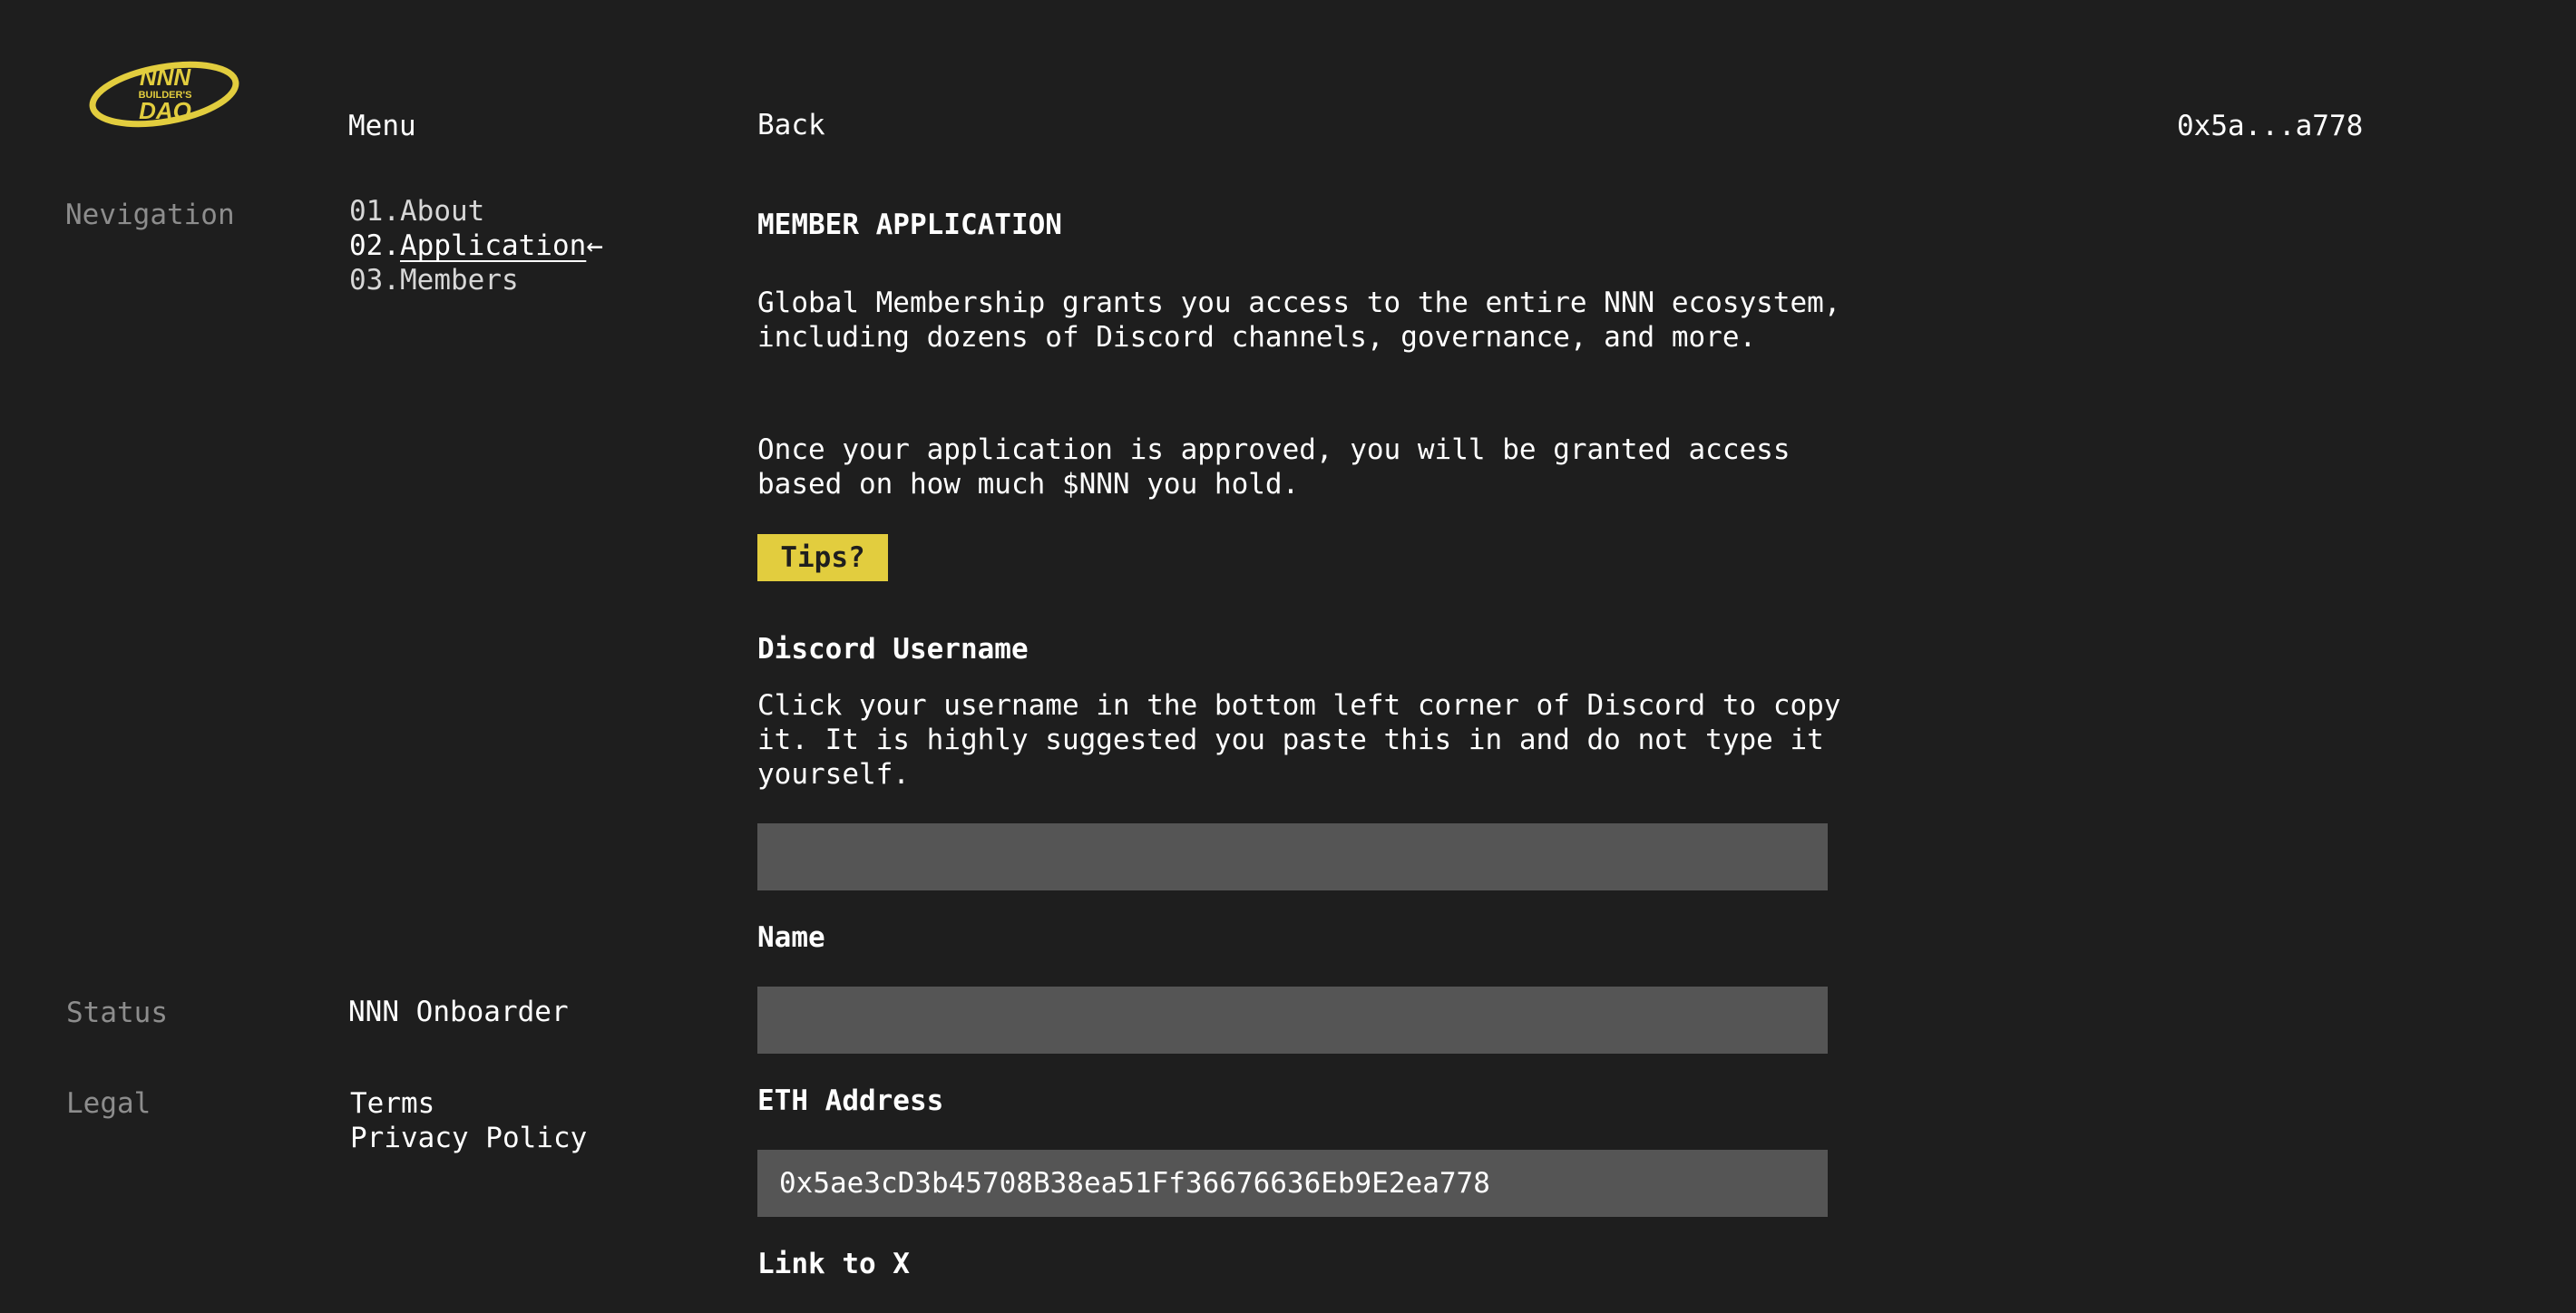 This screenshot has height=1313, width=2576. I want to click on navigation-section-label: Nevigation, so click(150, 215).